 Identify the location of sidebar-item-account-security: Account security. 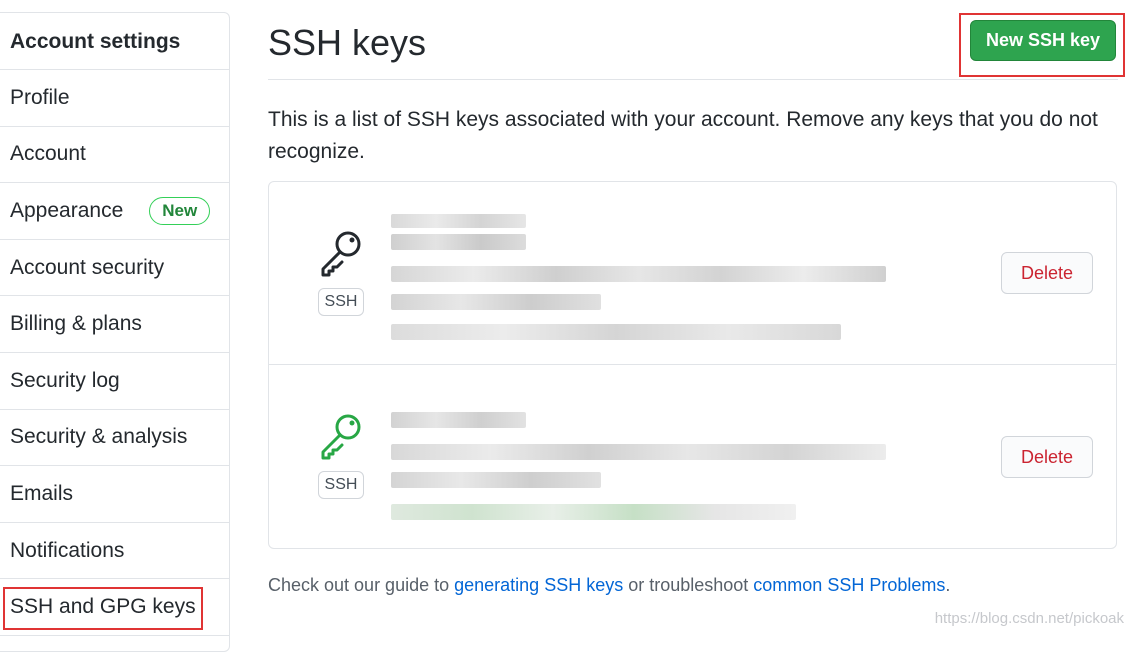
(114, 268).